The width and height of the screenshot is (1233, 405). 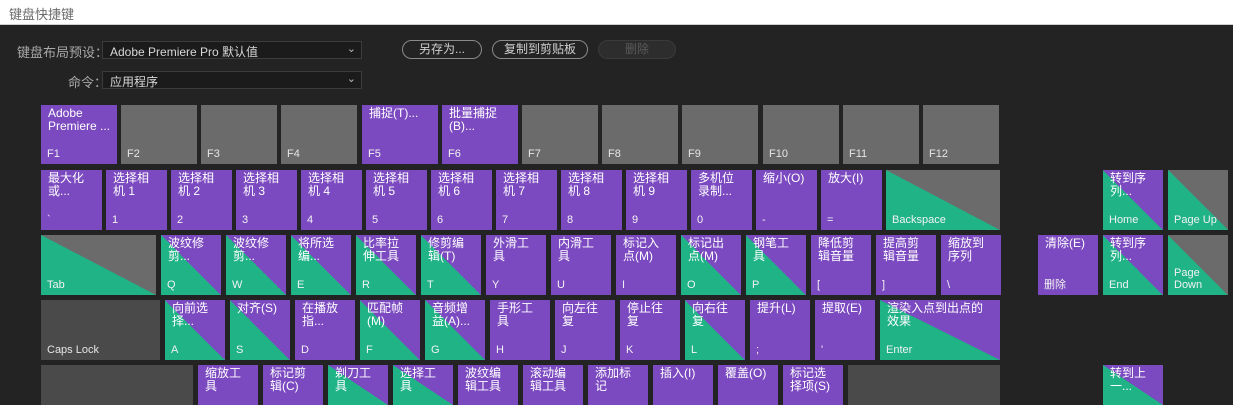 I want to click on key-blank-59: 滚动编 辑工具, so click(x=553, y=385).